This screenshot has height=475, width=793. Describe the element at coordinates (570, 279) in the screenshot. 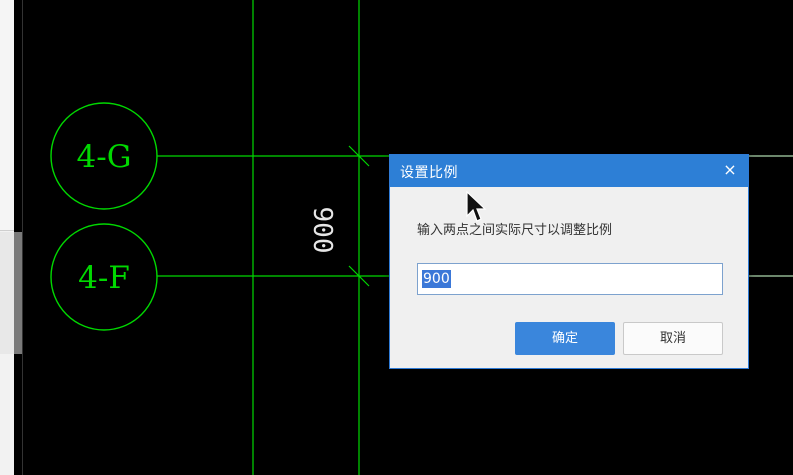

I see `dimension-input: 900` at that location.